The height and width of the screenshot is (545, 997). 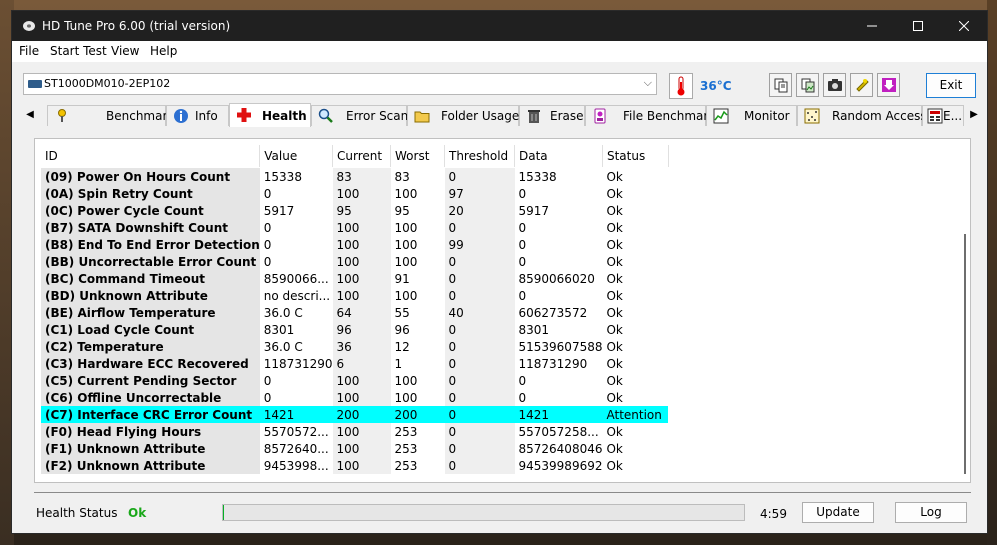 I want to click on tab-scroll-right-icon: ▶, so click(x=974, y=115).